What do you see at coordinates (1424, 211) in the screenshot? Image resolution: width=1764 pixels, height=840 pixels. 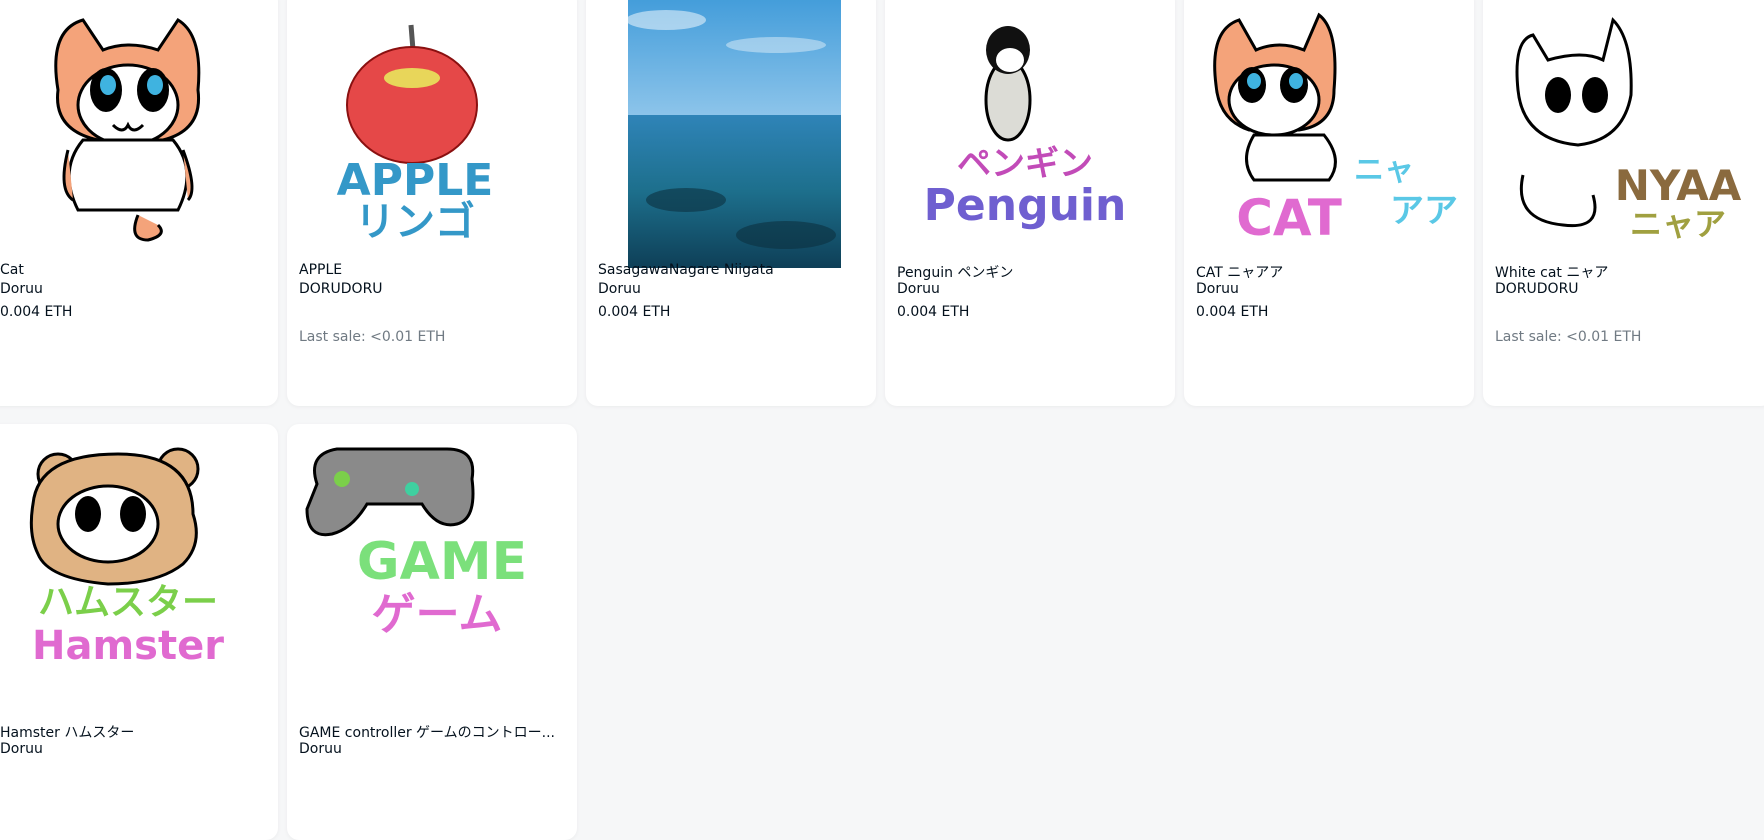 I see `cat-nyaa-katakana-2: アア` at bounding box center [1424, 211].